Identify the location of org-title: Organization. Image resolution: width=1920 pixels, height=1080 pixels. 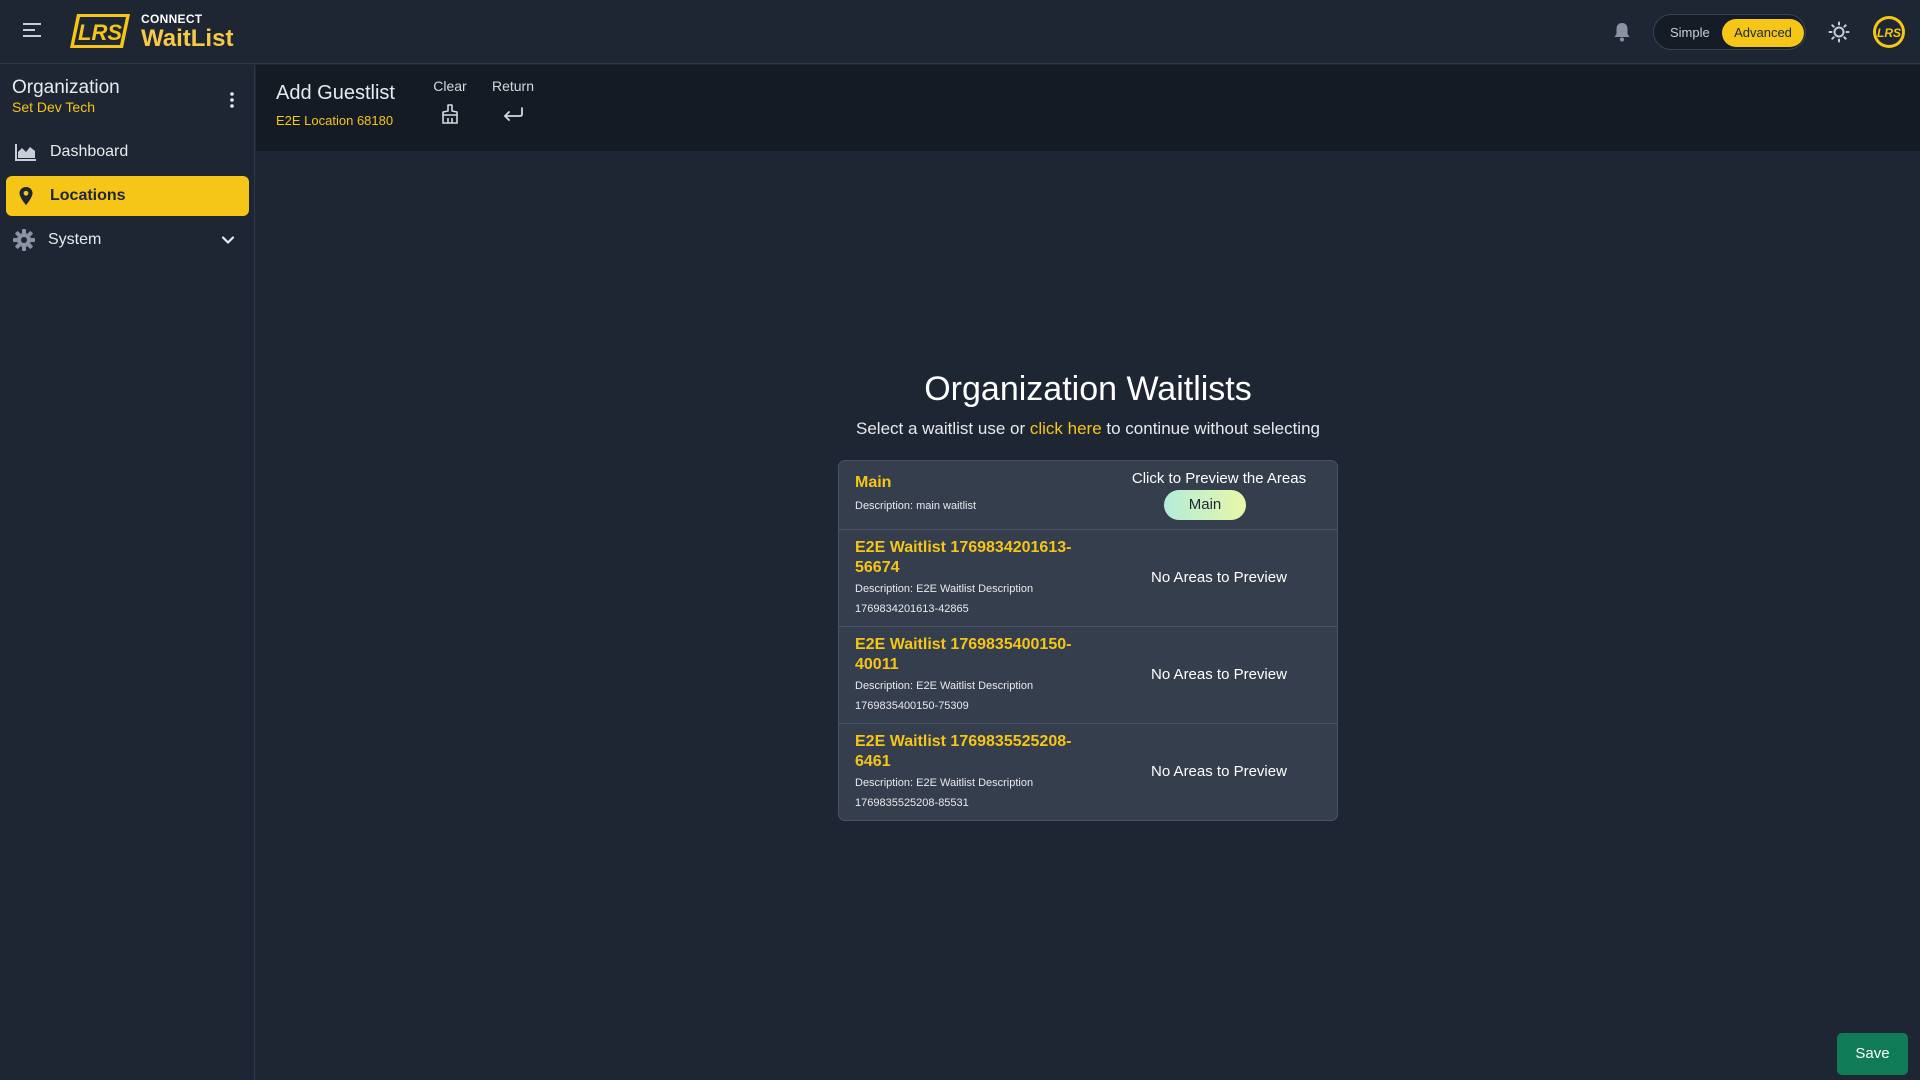
(66, 87).